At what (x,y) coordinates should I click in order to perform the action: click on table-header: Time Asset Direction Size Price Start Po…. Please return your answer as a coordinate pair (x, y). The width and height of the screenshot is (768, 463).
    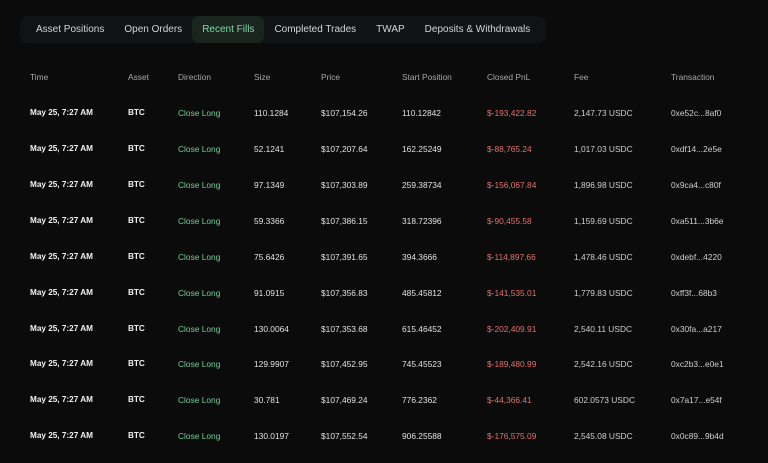
    Looking at the image, I should click on (384, 78).